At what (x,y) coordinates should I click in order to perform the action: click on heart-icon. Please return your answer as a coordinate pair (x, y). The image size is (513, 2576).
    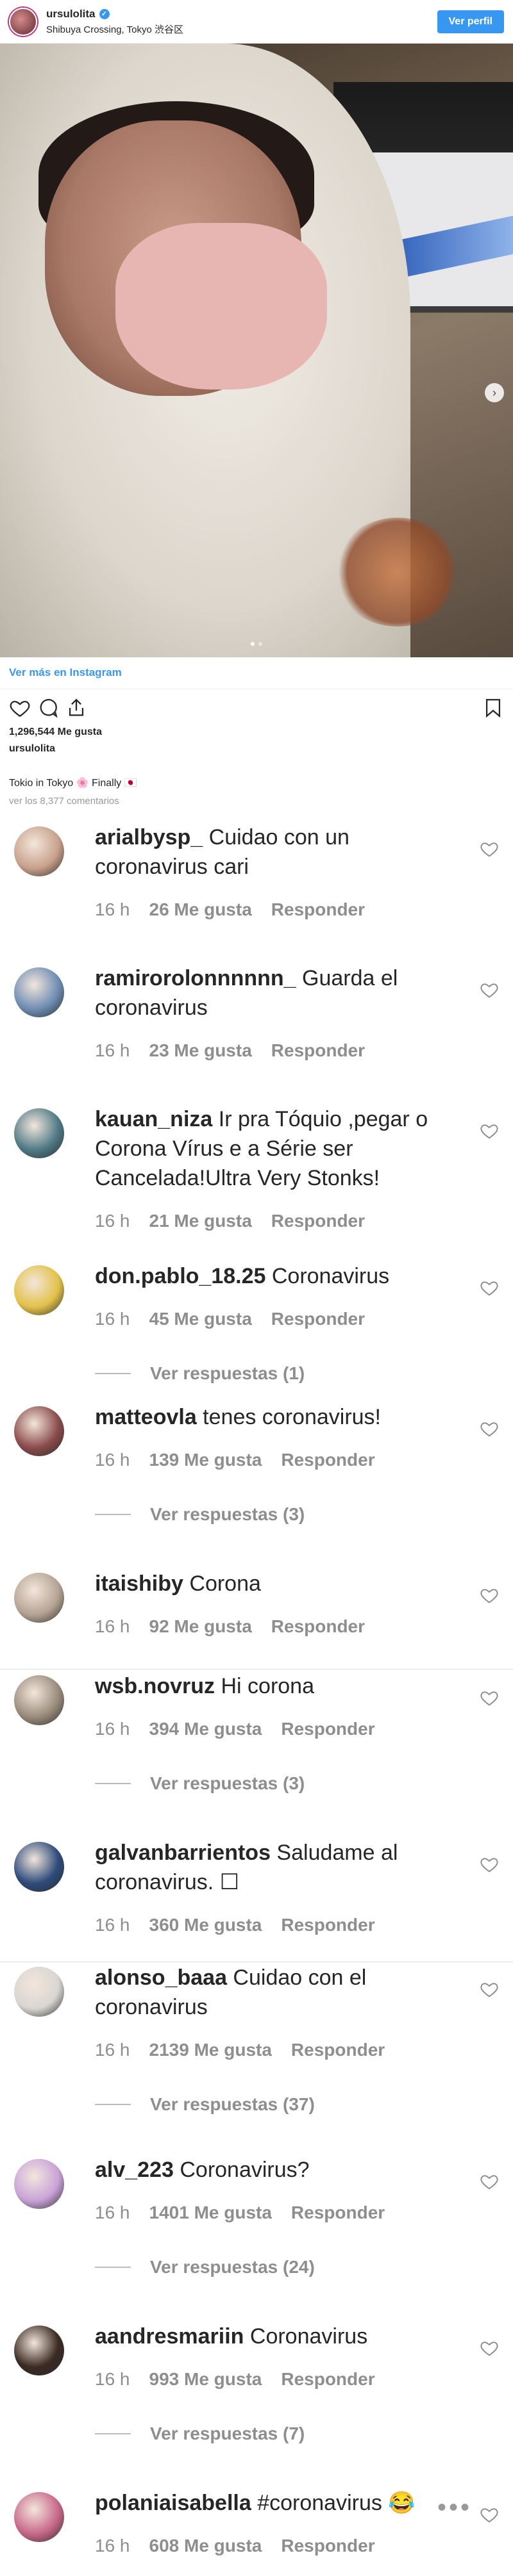
    Looking at the image, I should click on (20, 708).